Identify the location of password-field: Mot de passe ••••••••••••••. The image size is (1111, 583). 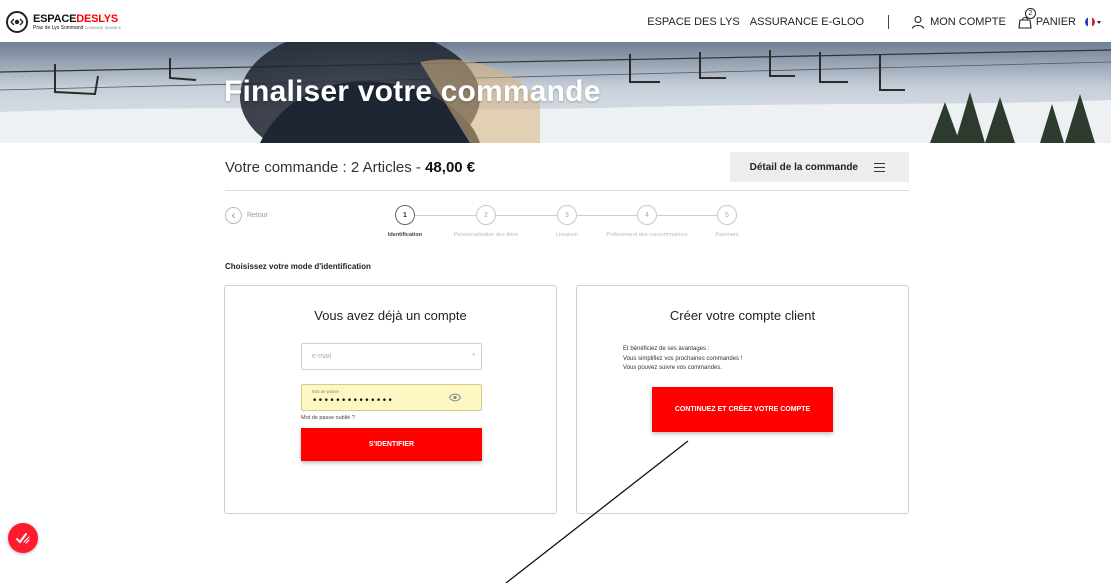
(391, 397).